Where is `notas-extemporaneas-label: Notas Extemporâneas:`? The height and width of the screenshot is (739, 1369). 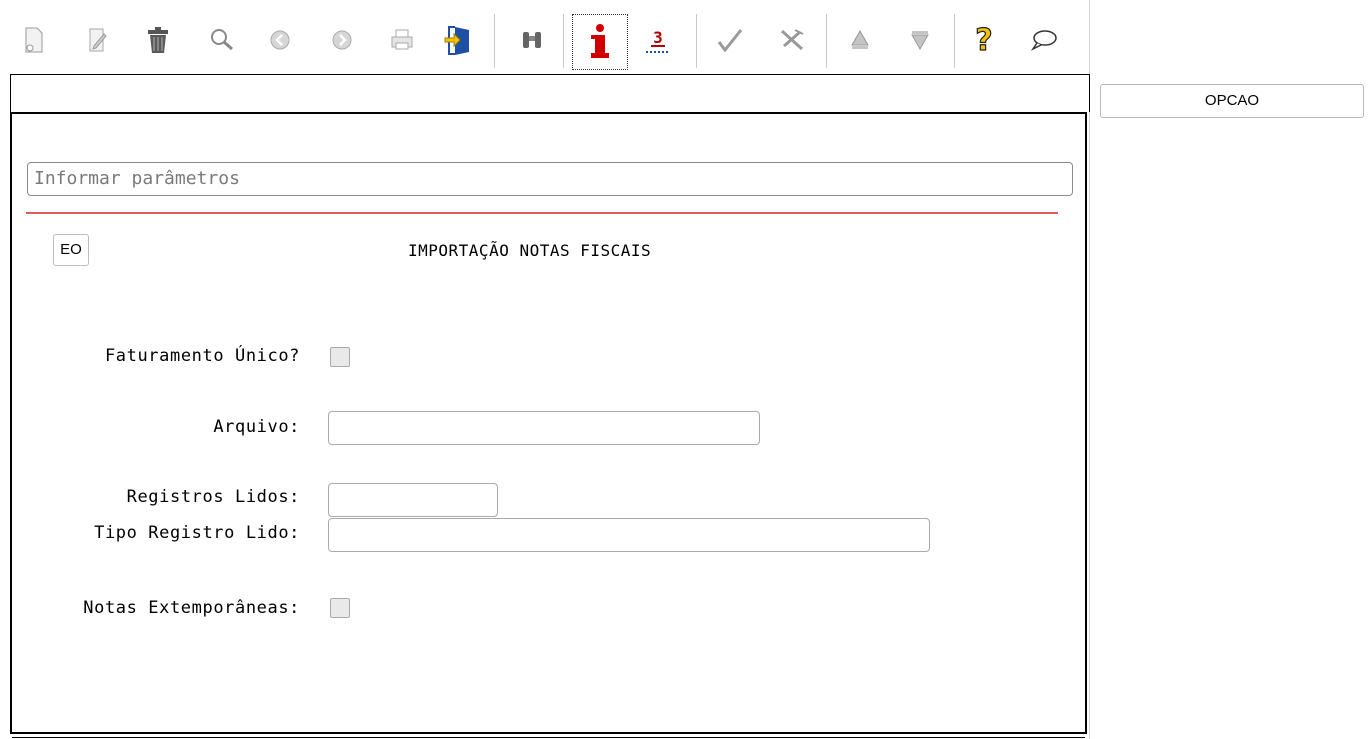
notas-extemporaneas-label: Notas Extemporâneas: is located at coordinates (191, 608).